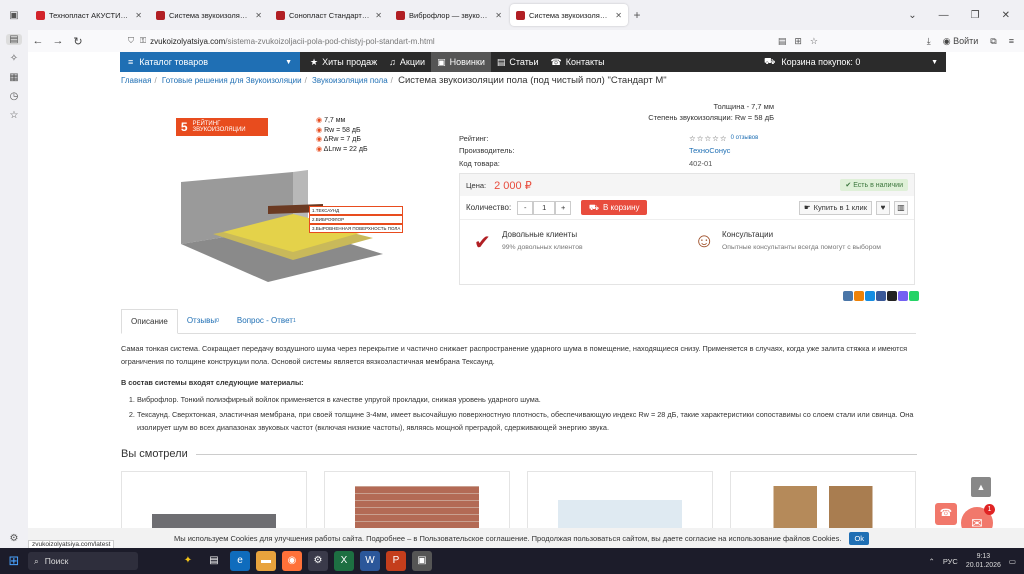  What do you see at coordinates (356, 210) in the screenshot?
I see `layer-label: 1.ТЕКСАУНД` at bounding box center [356, 210].